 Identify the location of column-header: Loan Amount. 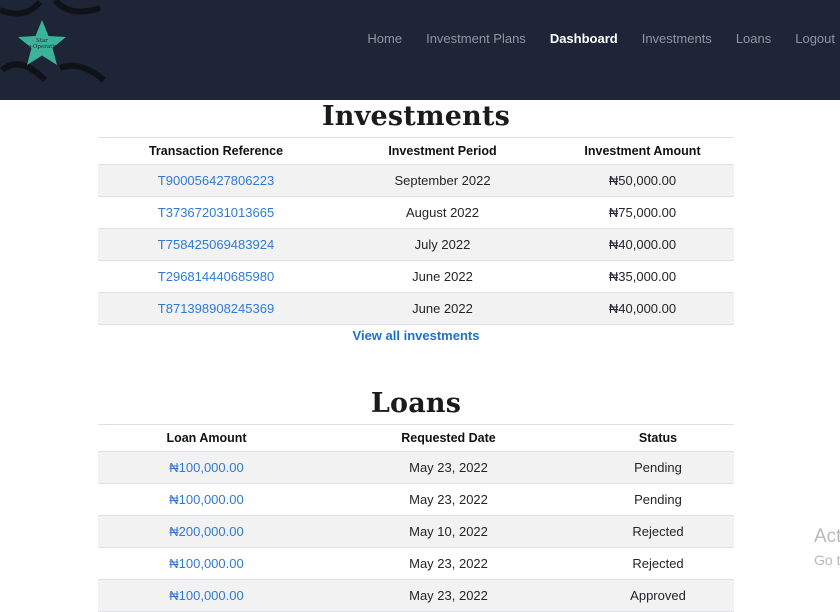
(206, 438).